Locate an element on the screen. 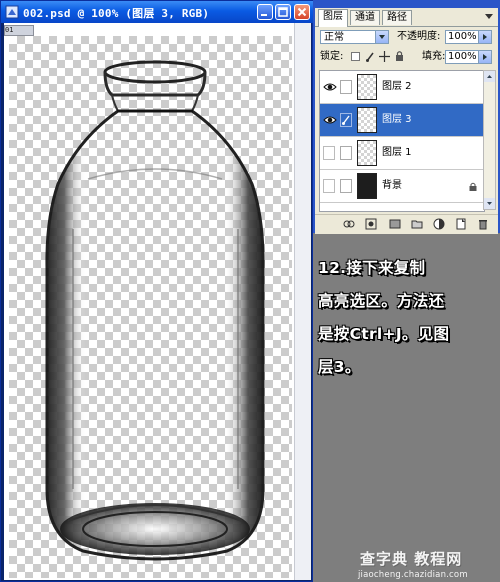 The height and width of the screenshot is (582, 500). layer-row-selected: 图层 3 is located at coordinates (402, 120).